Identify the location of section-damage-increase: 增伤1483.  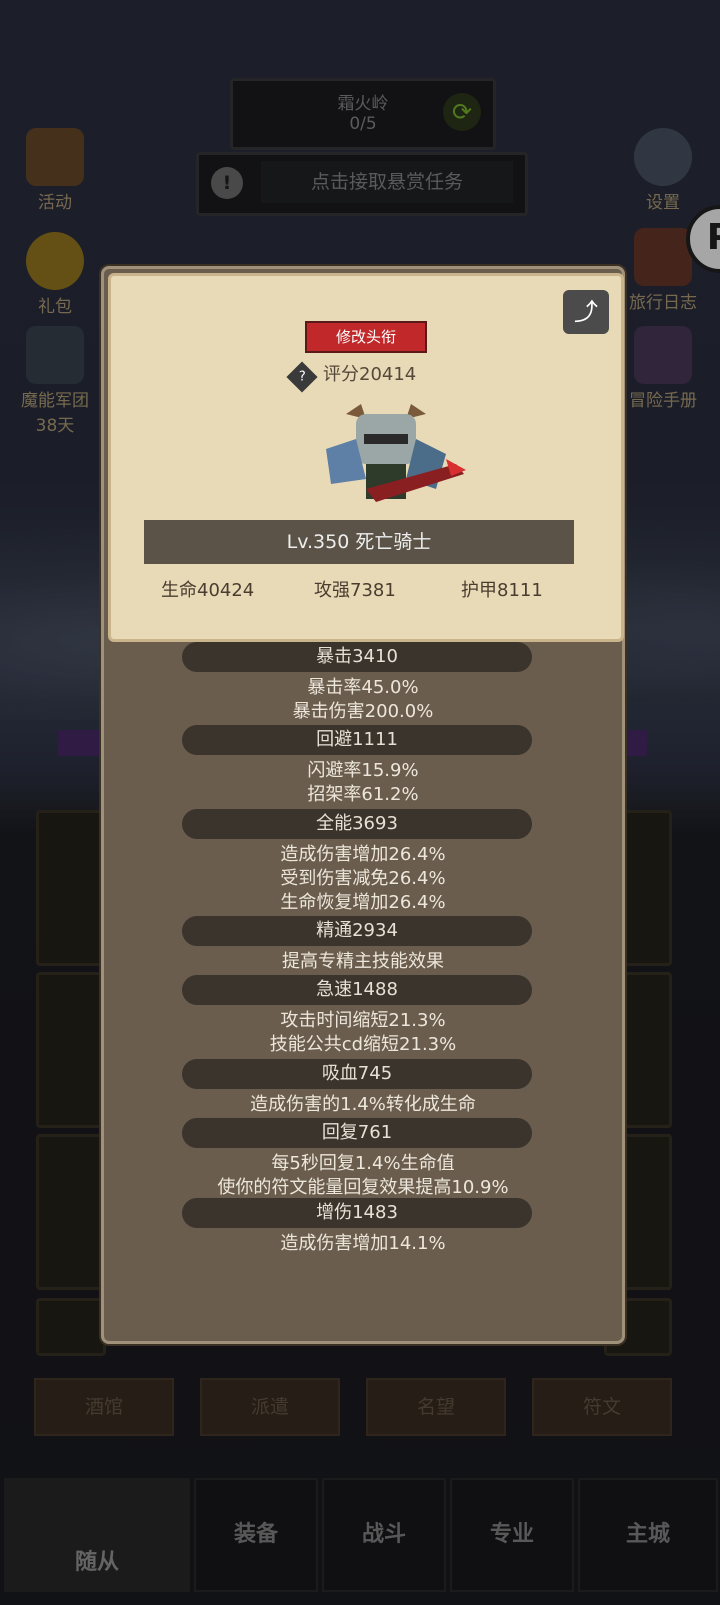
(357, 1213).